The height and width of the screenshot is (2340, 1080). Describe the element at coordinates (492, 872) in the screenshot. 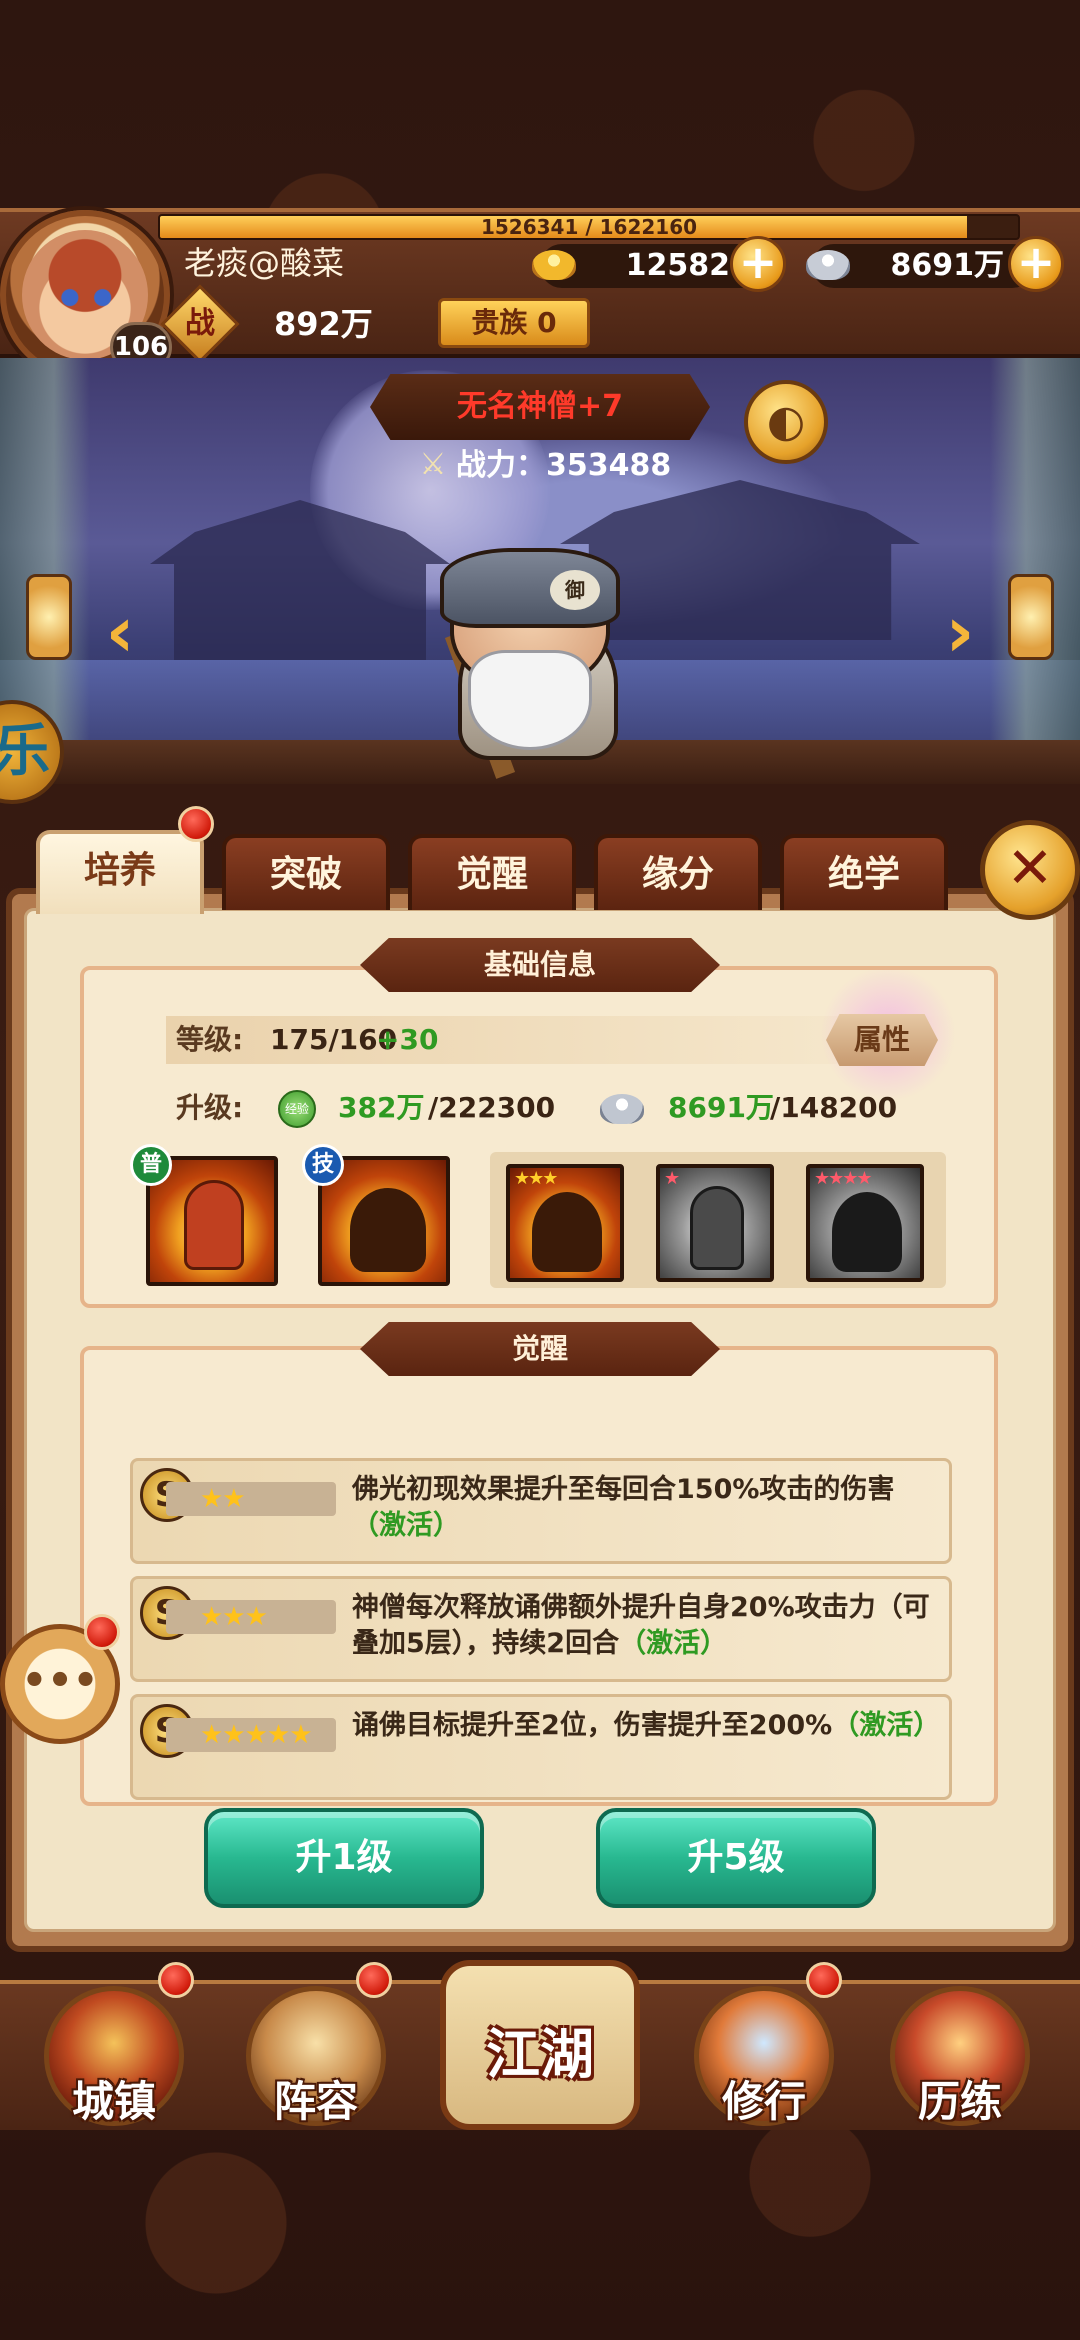

I see `tab-awaken: 觉醒` at that location.